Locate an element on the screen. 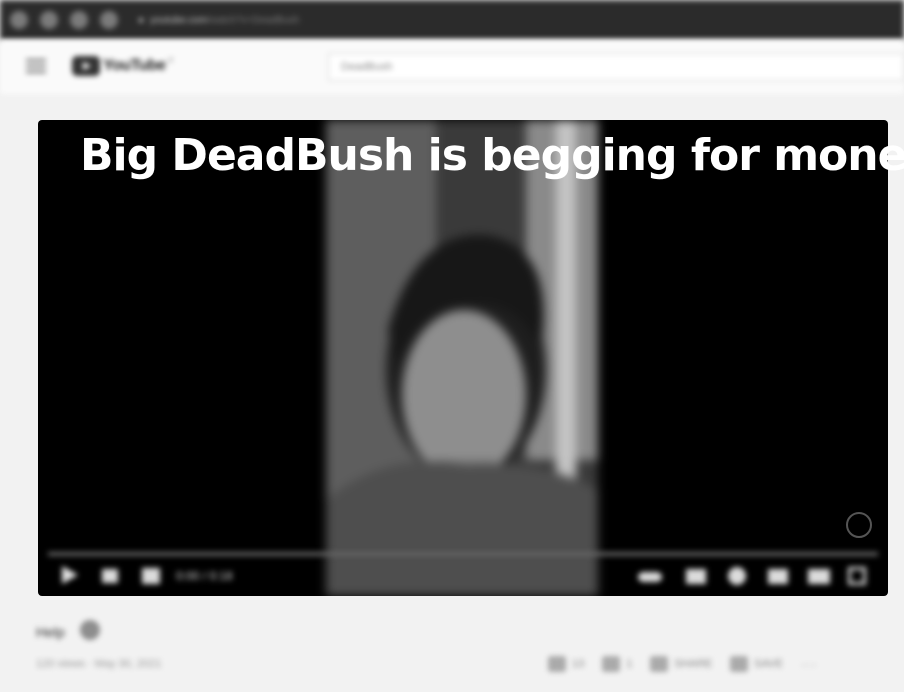  time-display: 0:00 / 0:18 is located at coordinates (204, 576).